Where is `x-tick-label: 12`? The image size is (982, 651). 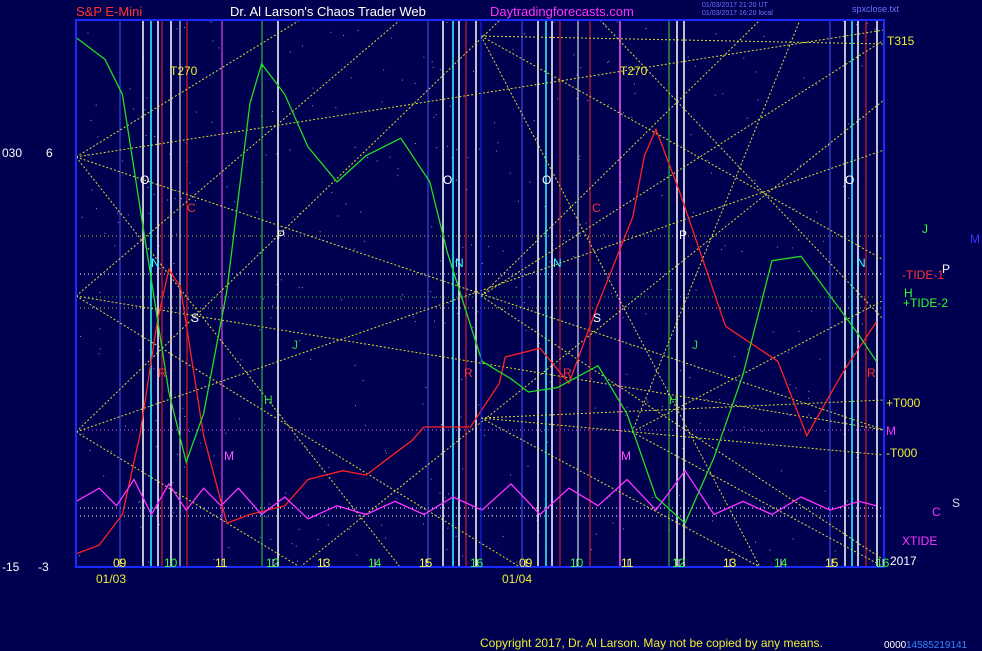 x-tick-label: 12 is located at coordinates (273, 563).